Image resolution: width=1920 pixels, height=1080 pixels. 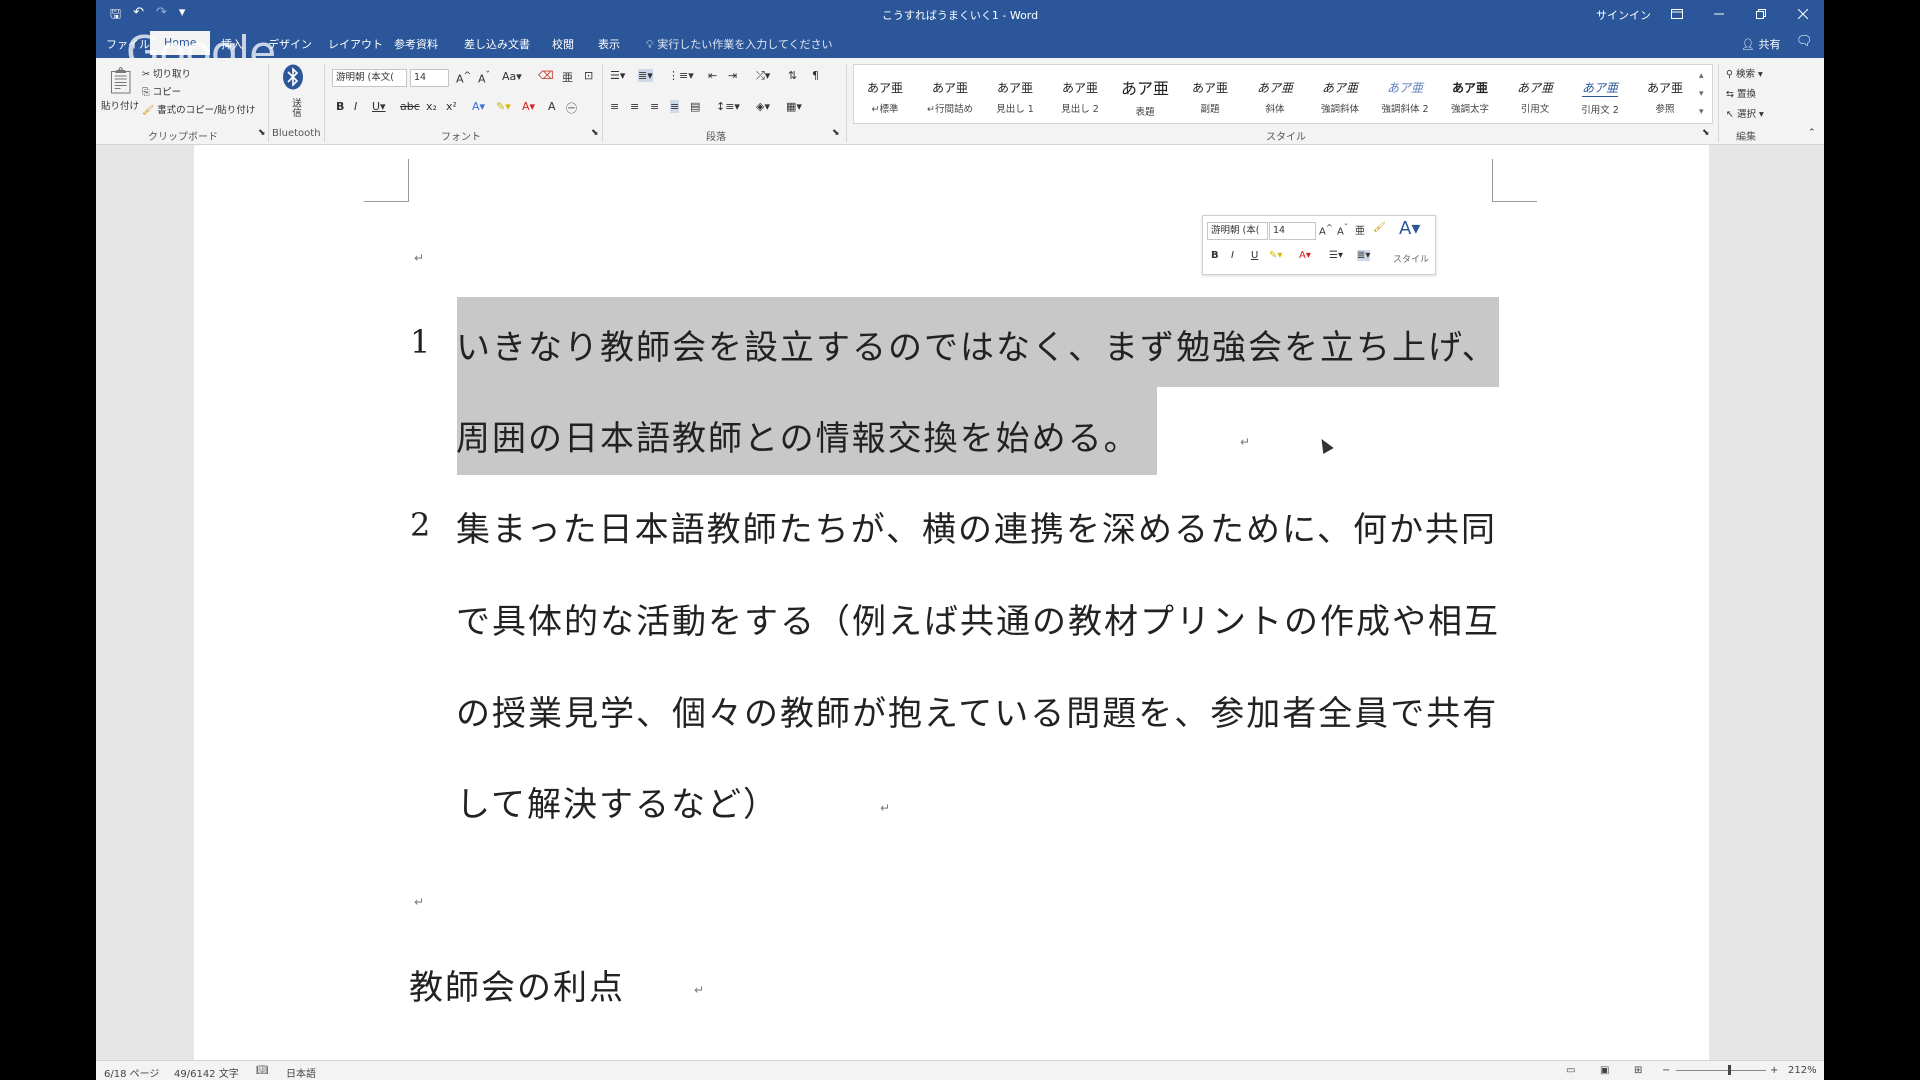 I want to click on underline-icon: U▾, so click(x=379, y=106).